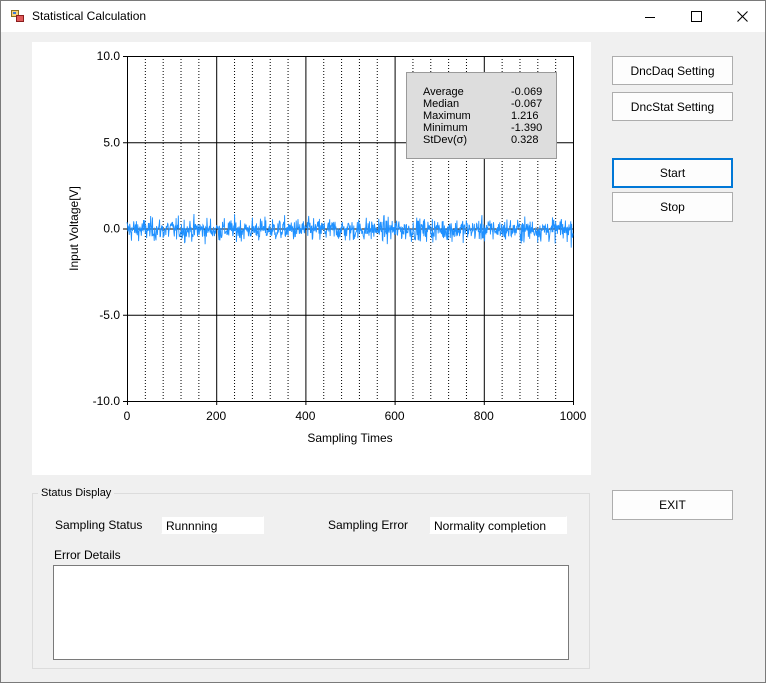 Image resolution: width=766 pixels, height=683 pixels. Describe the element at coordinates (395, 416) in the screenshot. I see `x-tick-label: 600` at that location.